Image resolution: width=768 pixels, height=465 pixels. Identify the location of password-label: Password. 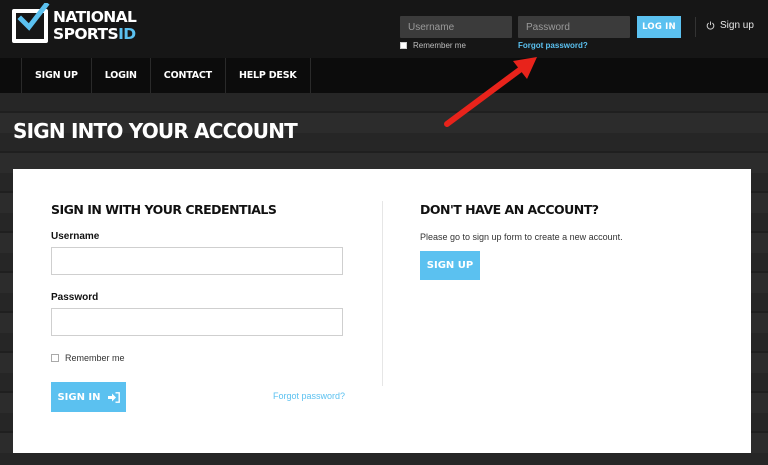
(75, 297).